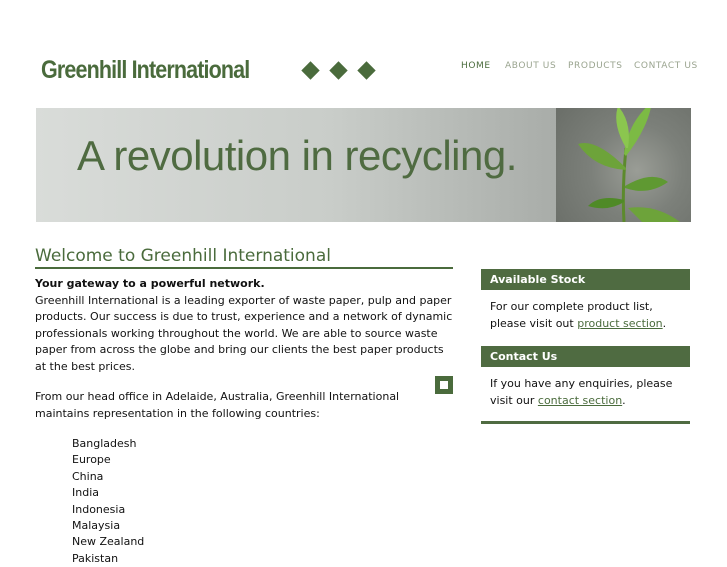 The image size is (727, 567). Describe the element at coordinates (585, 279) in the screenshot. I see `stock-title: Available Stock` at that location.